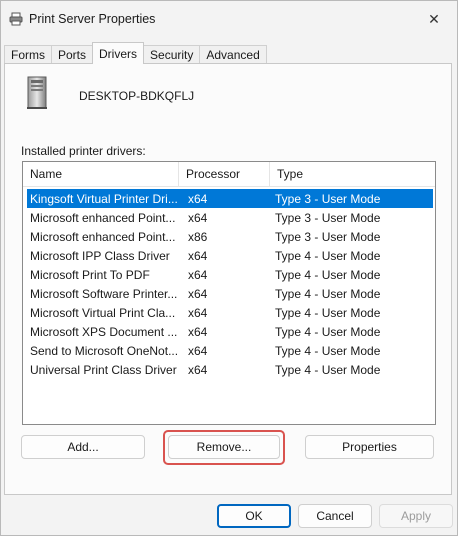 The height and width of the screenshot is (536, 458). I want to click on window-title: Print Server Properties, so click(92, 19).